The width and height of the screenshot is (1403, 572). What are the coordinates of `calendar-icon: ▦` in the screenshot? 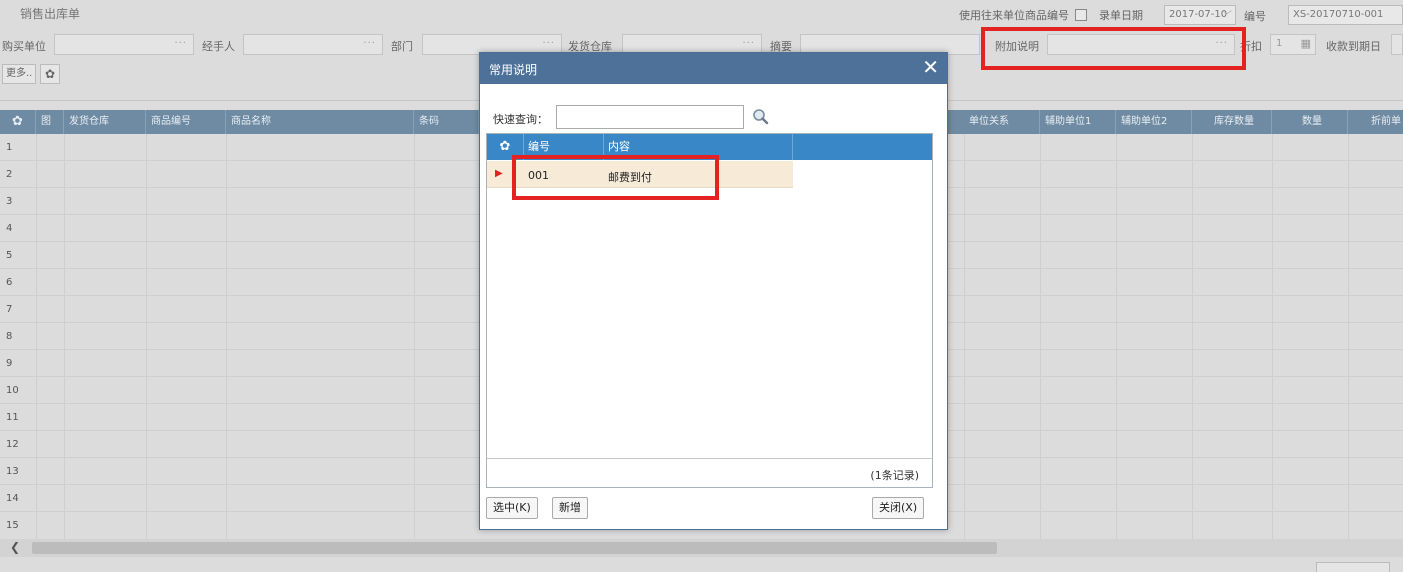 It's located at (1306, 43).